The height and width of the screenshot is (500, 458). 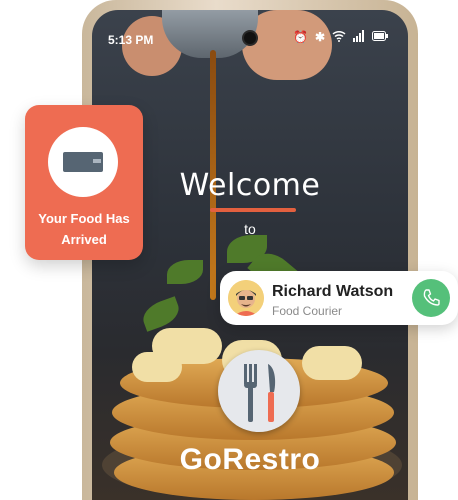 What do you see at coordinates (307, 311) in the screenshot?
I see `courier-role: Food Courier` at bounding box center [307, 311].